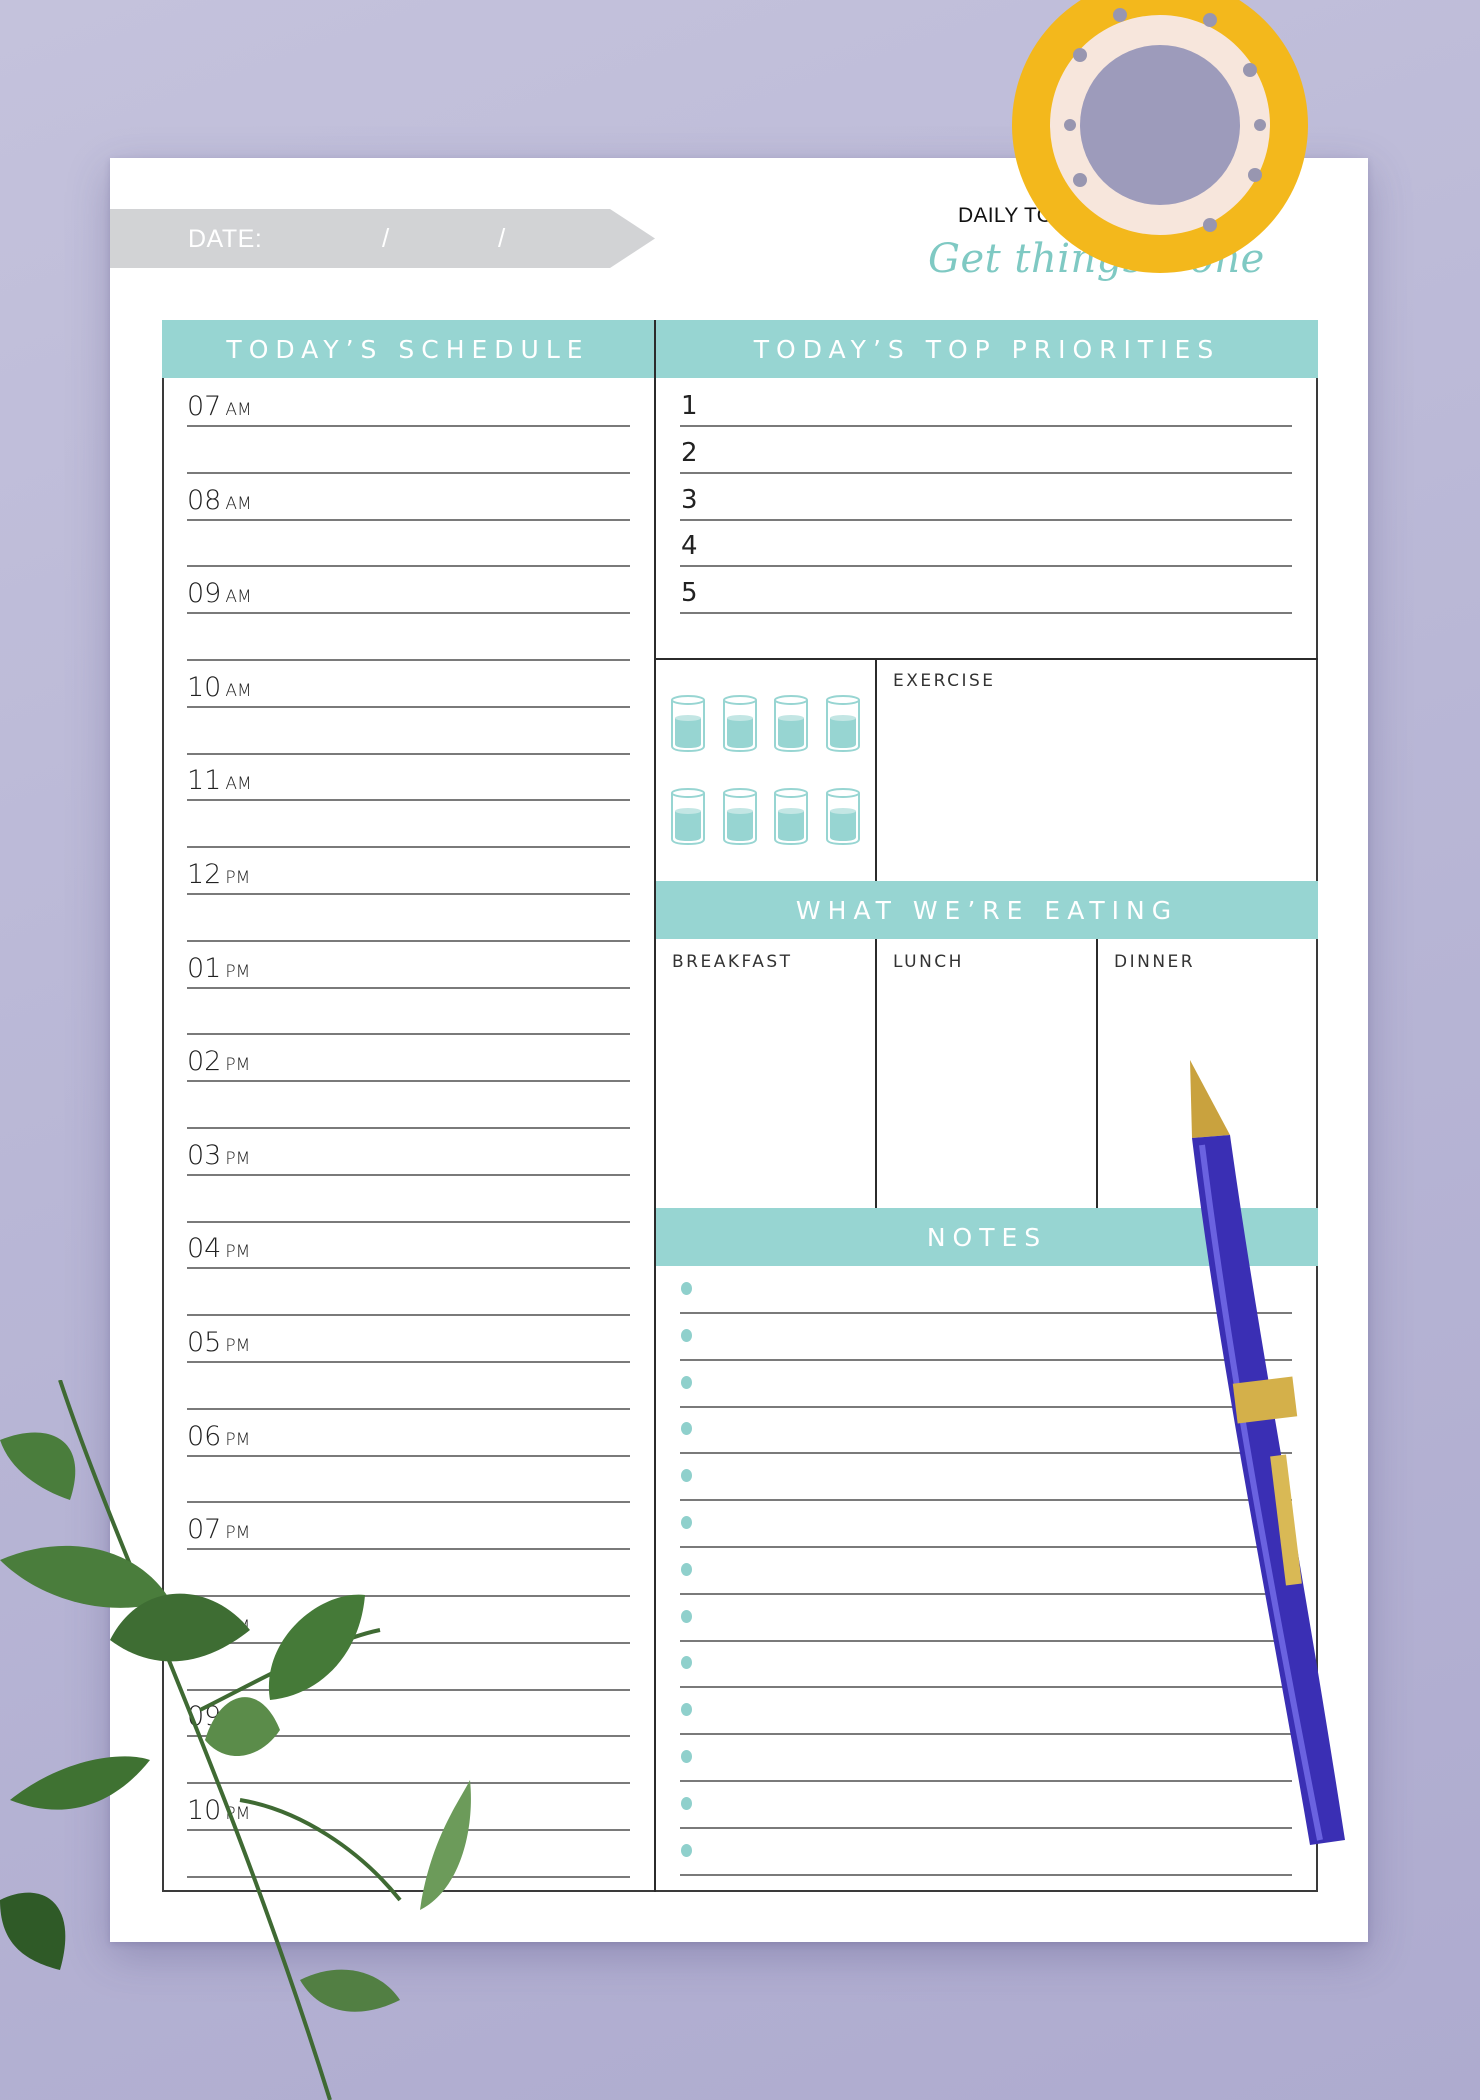  What do you see at coordinates (986, 659) in the screenshot?
I see `priorities-bottom-divider` at bounding box center [986, 659].